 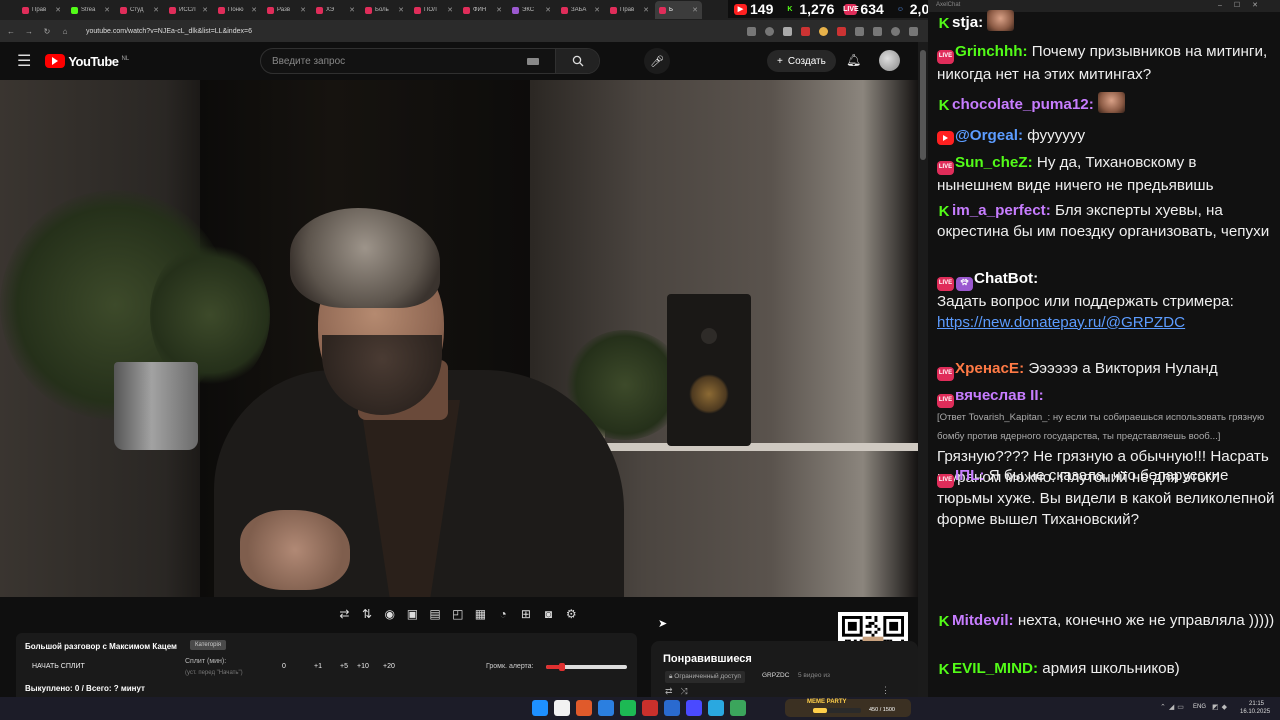 What do you see at coordinates (859, 31) in the screenshot?
I see `puzzle-icon` at bounding box center [859, 31].